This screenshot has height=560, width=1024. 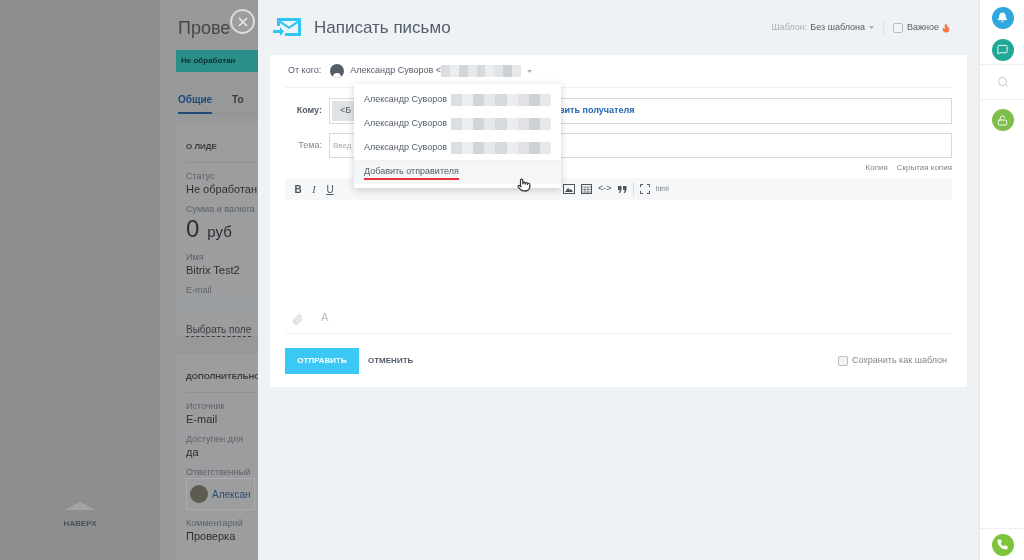 I want to click on lock-button, so click(x=1002, y=120).